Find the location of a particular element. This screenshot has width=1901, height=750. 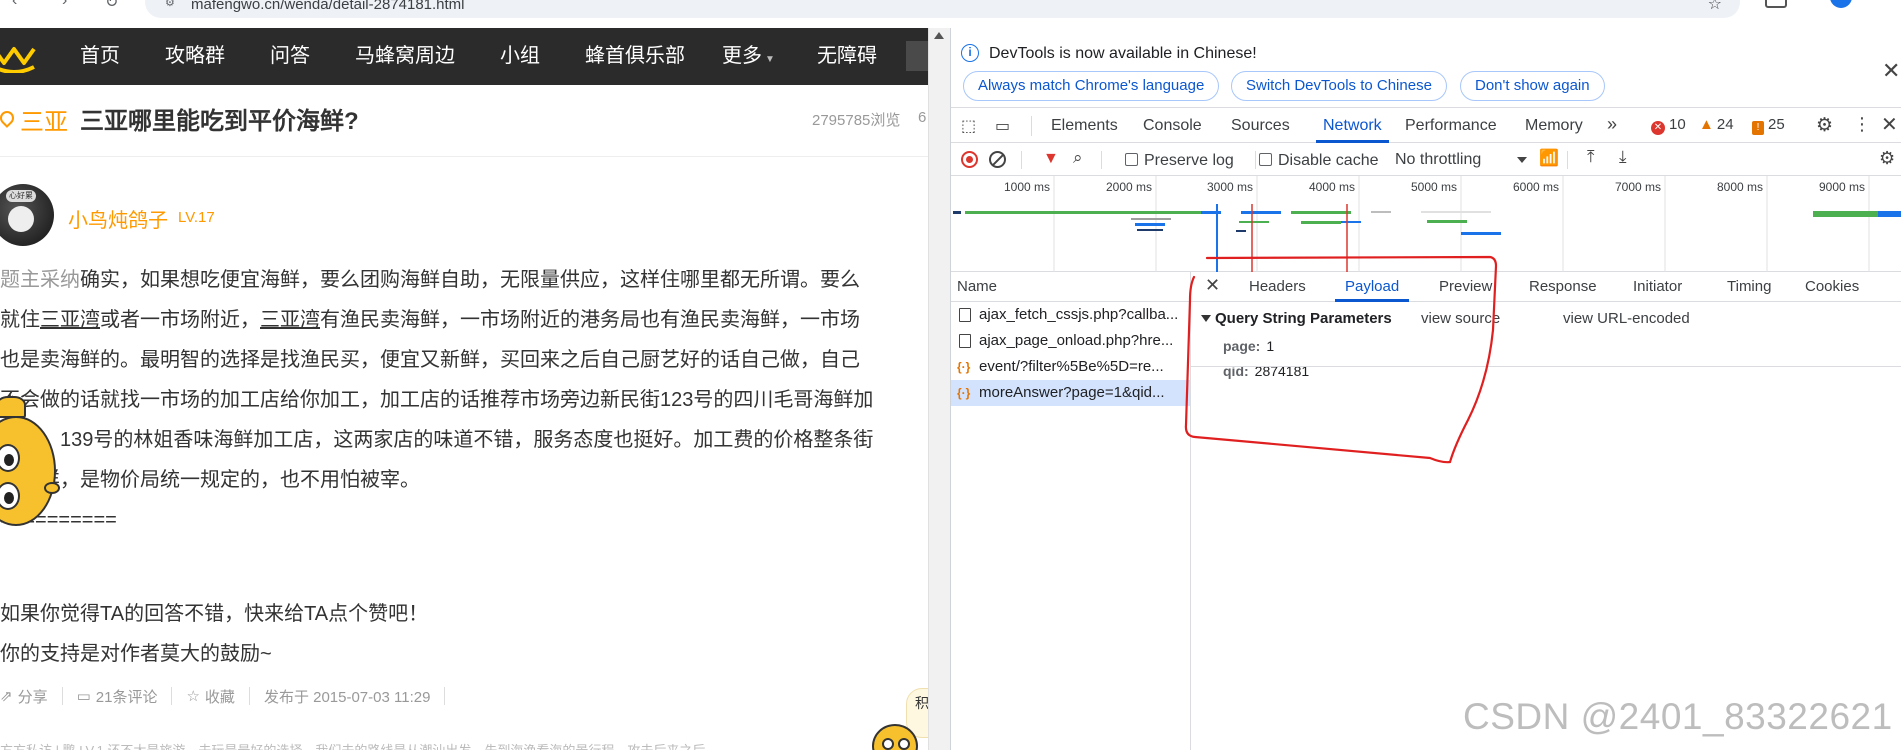

record-icon is located at coordinates (969, 159).